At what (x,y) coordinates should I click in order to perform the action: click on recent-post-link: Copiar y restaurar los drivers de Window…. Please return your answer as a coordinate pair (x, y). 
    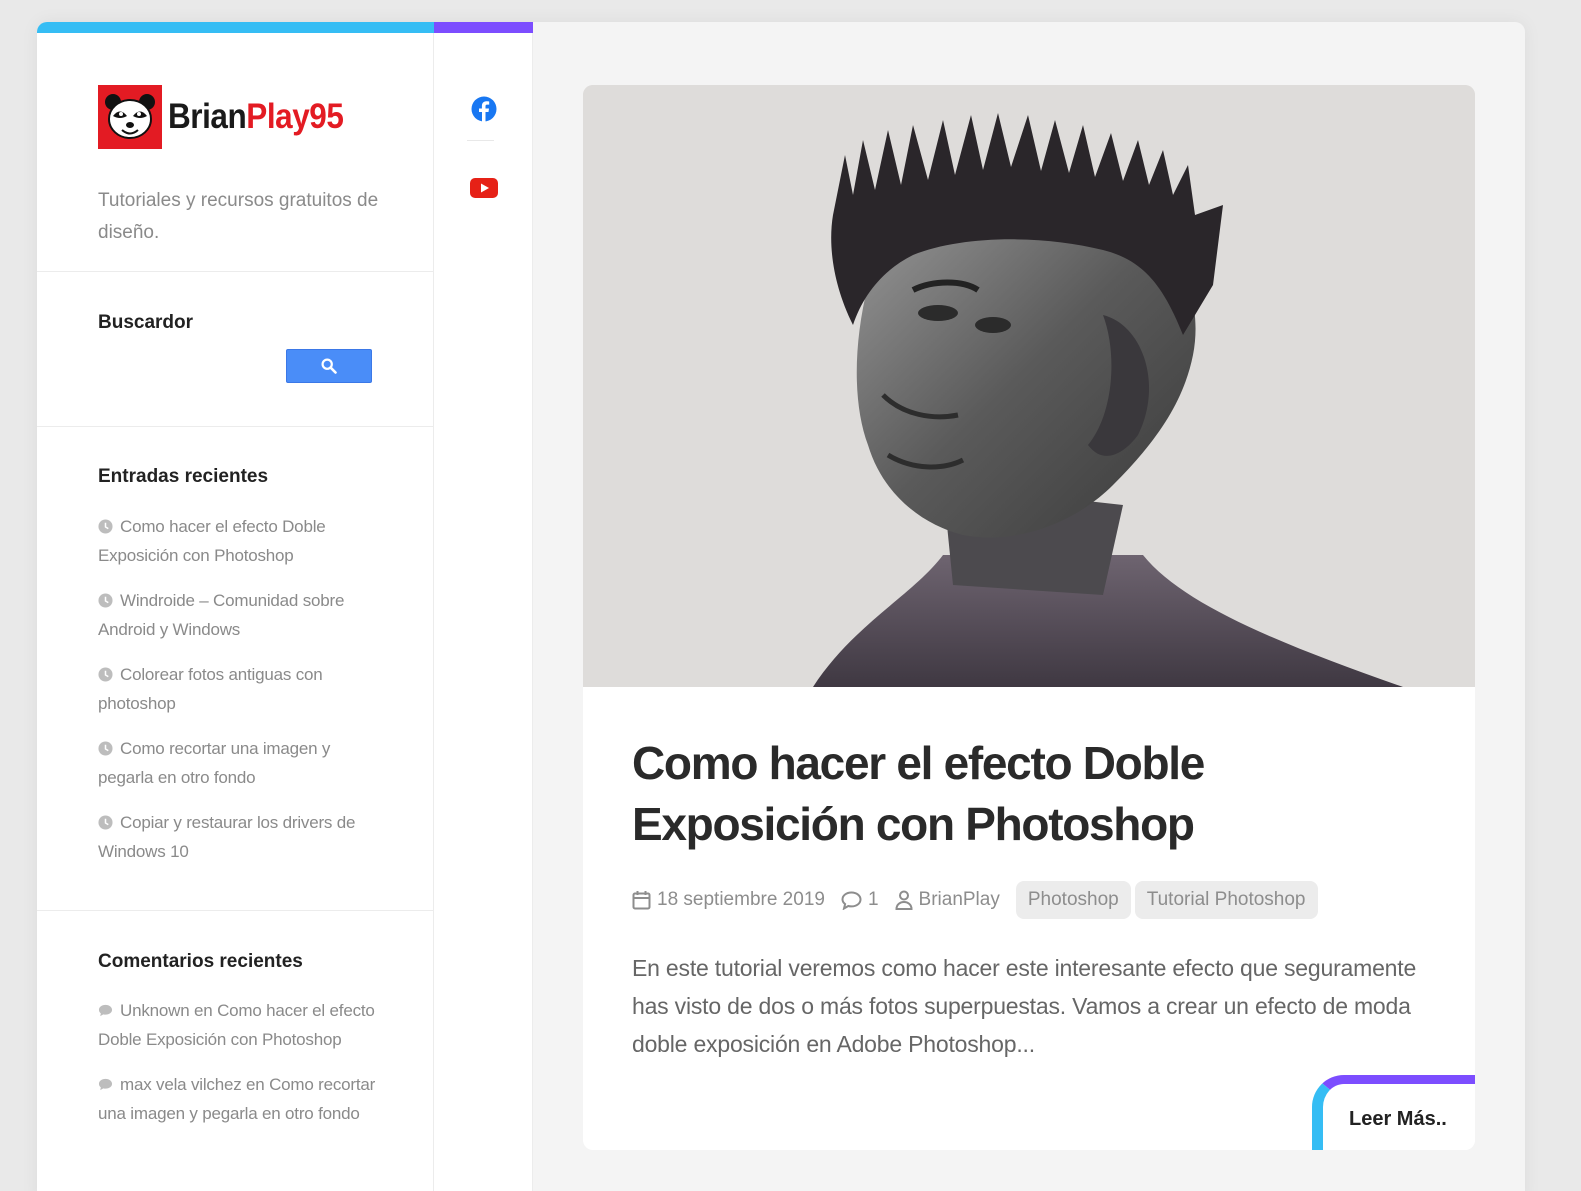
    Looking at the image, I should click on (226, 837).